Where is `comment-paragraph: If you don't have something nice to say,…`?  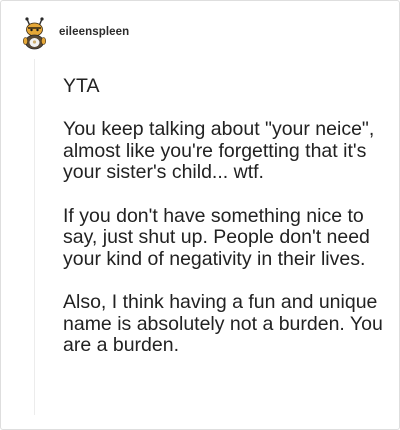
comment-paragraph: If you don't have something nice to say,… is located at coordinates (216, 237).